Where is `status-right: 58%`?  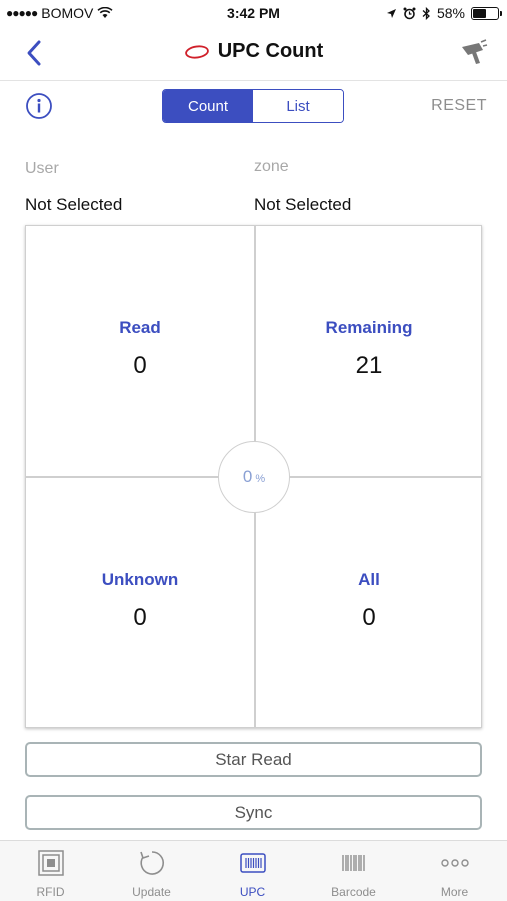
status-right: 58% is located at coordinates (444, 13).